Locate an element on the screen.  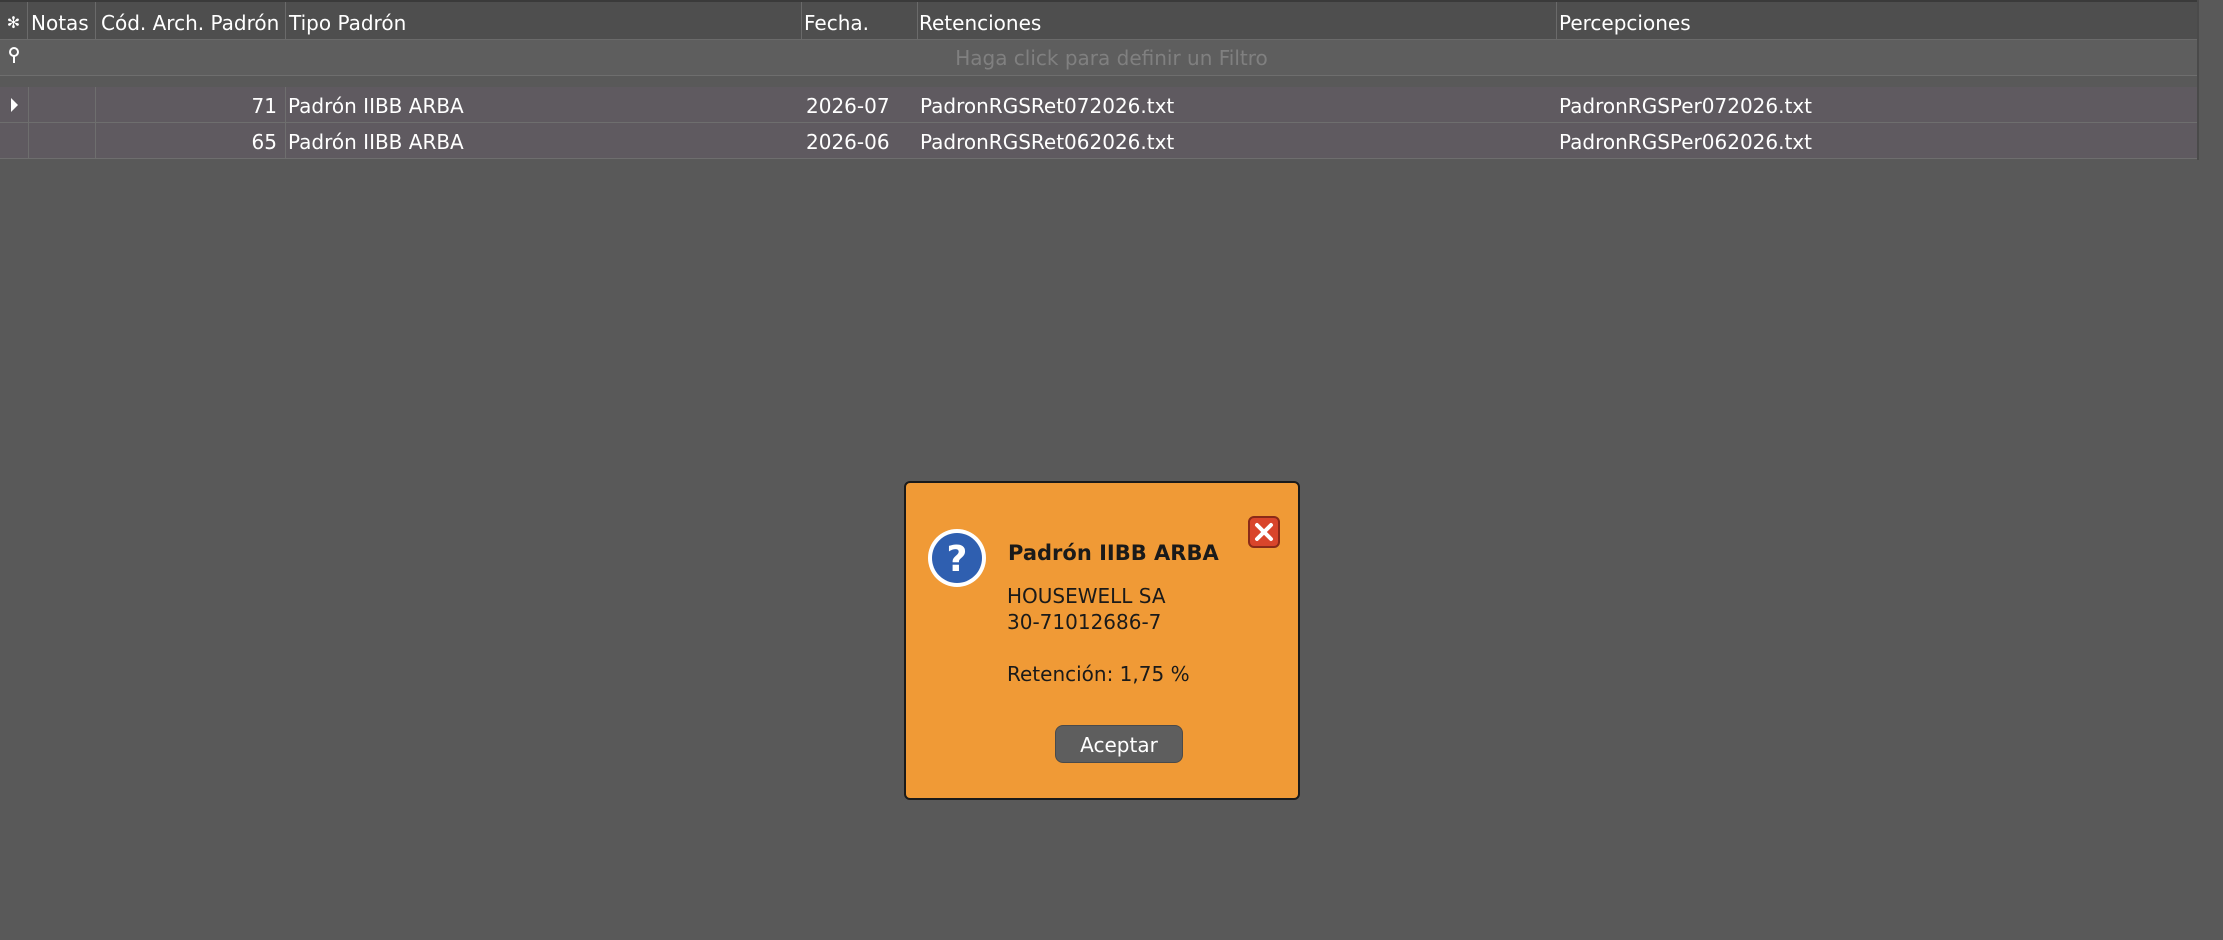
column-header-tipo: Tipo Padrón is located at coordinates (544, 21).